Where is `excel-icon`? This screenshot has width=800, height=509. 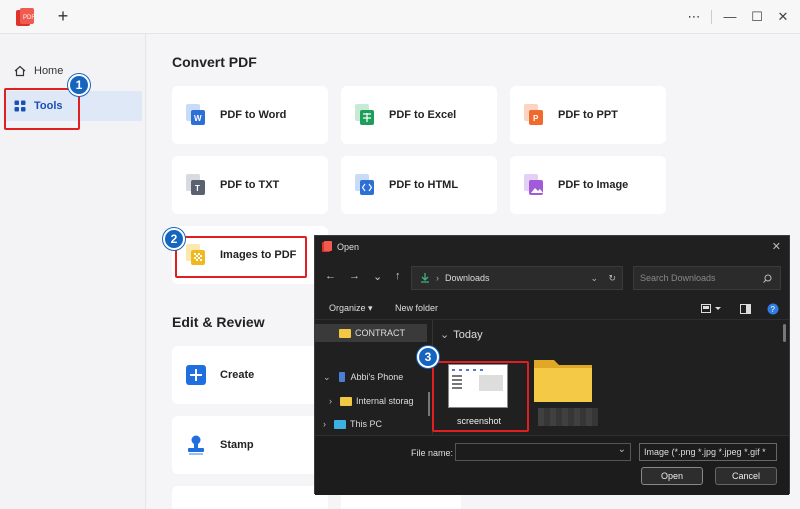 excel-icon is located at coordinates (364, 114).